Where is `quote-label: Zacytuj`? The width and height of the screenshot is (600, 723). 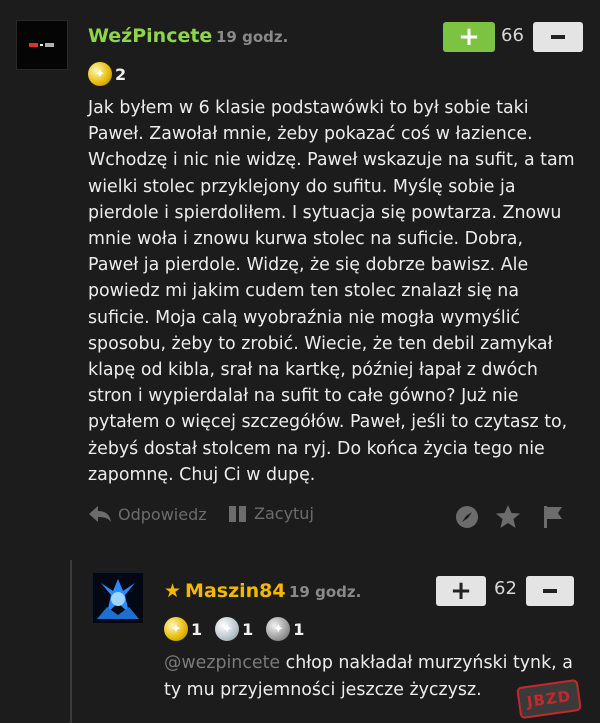
quote-label: Zacytuj is located at coordinates (284, 513).